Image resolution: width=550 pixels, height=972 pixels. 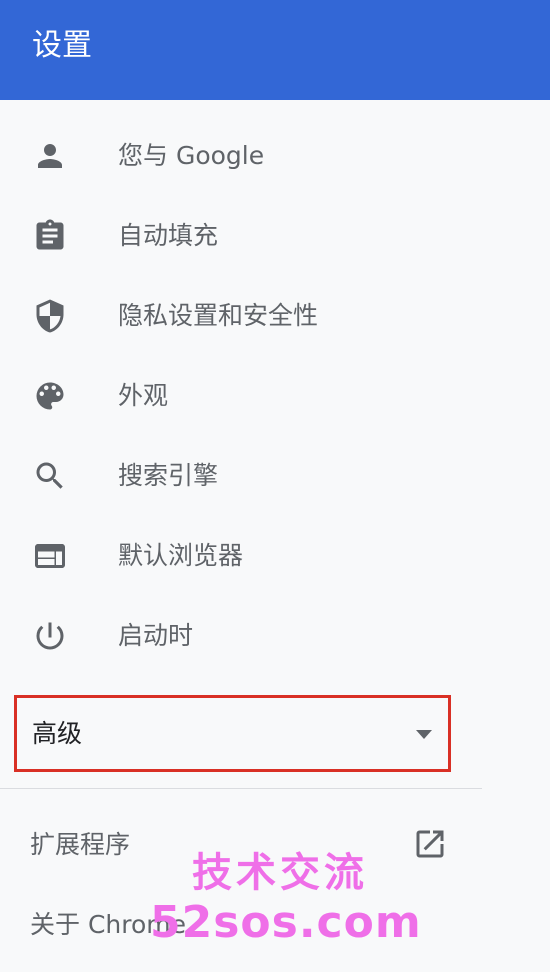 What do you see at coordinates (50, 156) in the screenshot?
I see `person-icon` at bounding box center [50, 156].